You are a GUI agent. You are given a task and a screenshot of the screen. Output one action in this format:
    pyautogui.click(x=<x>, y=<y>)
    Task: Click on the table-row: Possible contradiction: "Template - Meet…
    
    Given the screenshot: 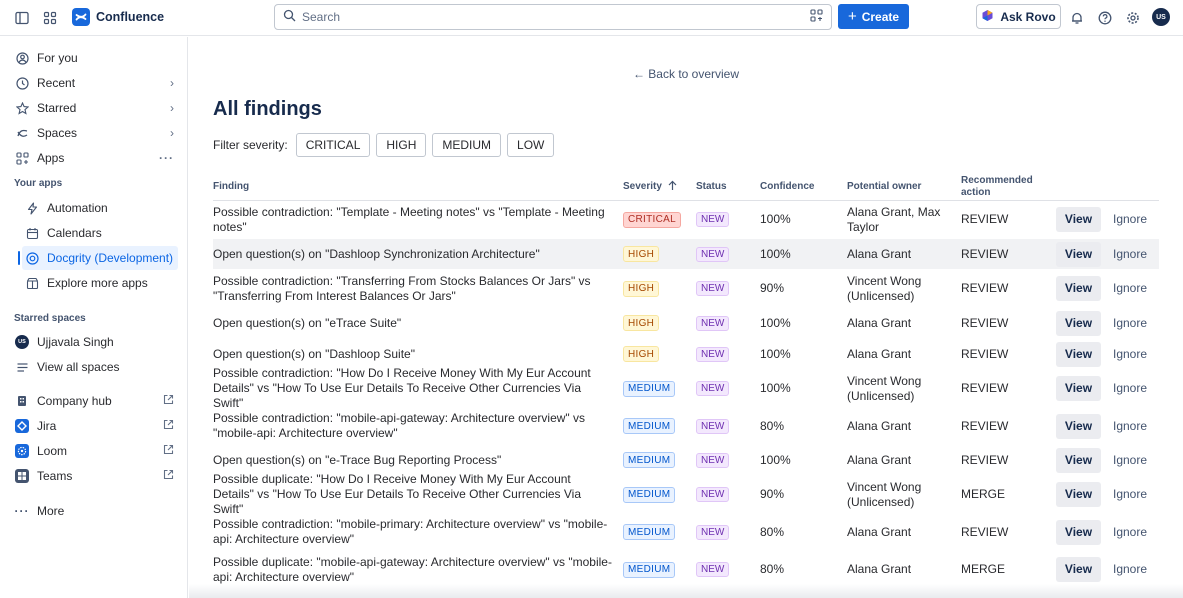 What is the action you would take?
    pyautogui.click(x=686, y=220)
    